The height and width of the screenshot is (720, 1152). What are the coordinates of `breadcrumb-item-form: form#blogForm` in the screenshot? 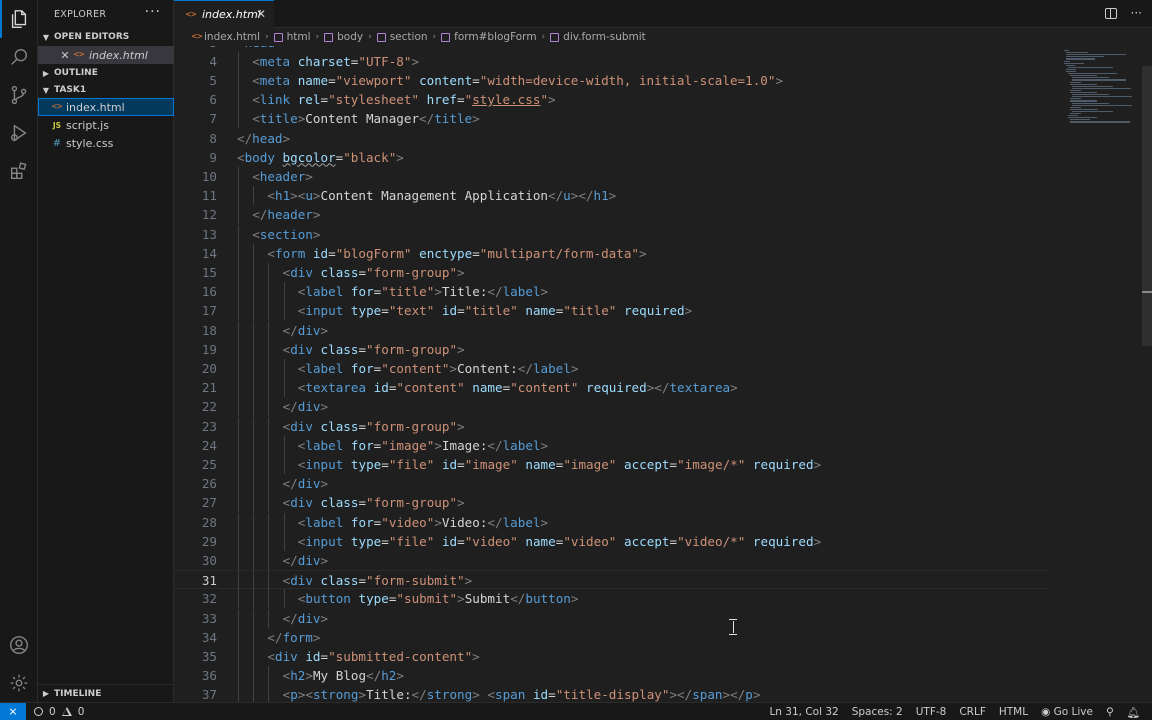 It's located at (489, 37).